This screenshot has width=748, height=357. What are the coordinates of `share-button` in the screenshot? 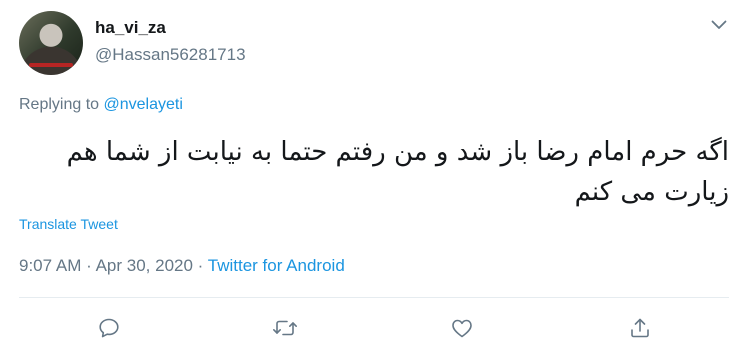 It's located at (640, 328).